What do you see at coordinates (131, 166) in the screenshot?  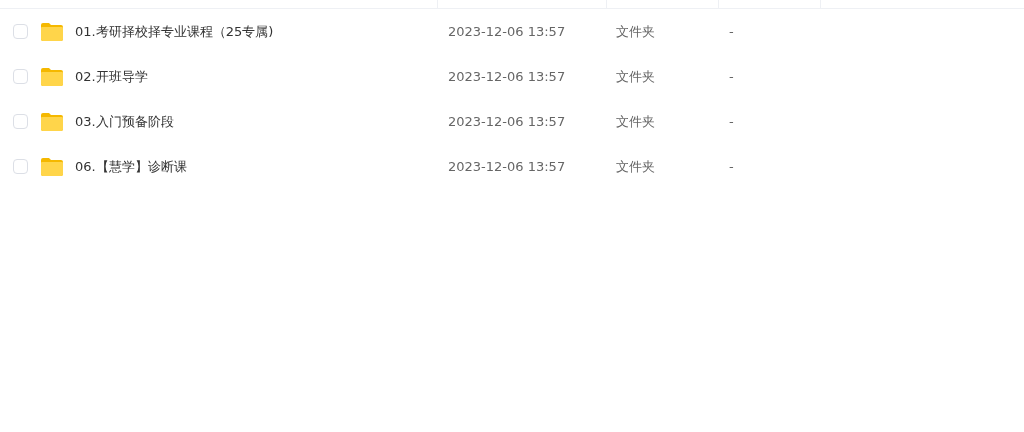 I see `file-name: 06.【慧学】诊断课` at bounding box center [131, 166].